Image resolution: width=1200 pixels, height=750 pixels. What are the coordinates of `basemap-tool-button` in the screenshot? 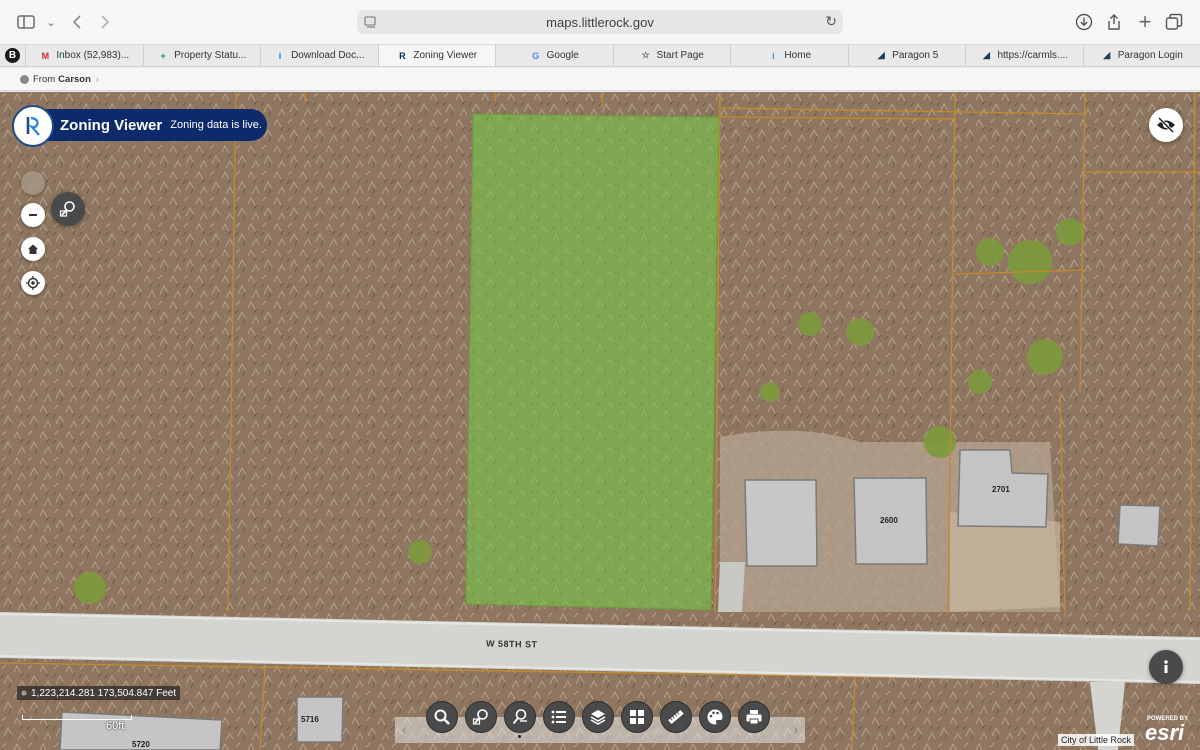 It's located at (637, 717).